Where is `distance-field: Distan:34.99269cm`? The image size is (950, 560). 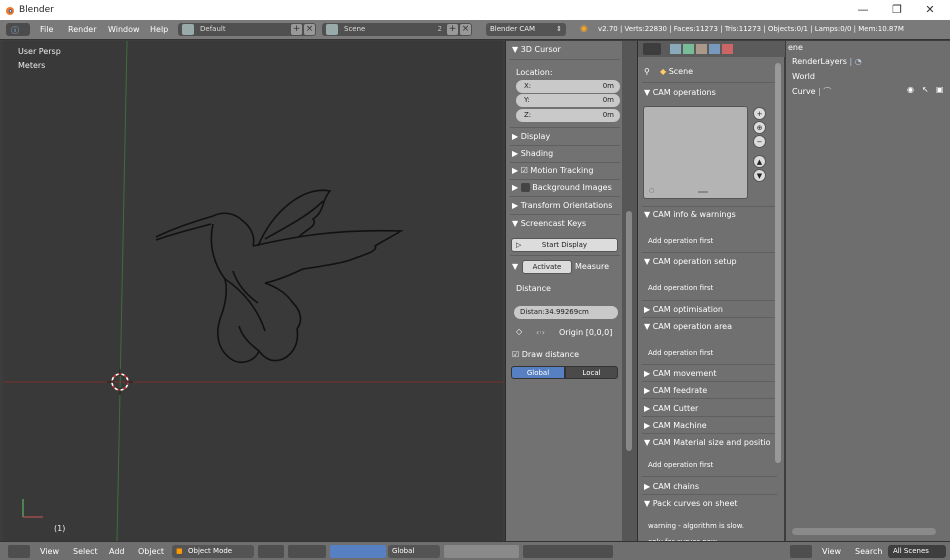 distance-field: Distan:34.99269cm is located at coordinates (566, 312).